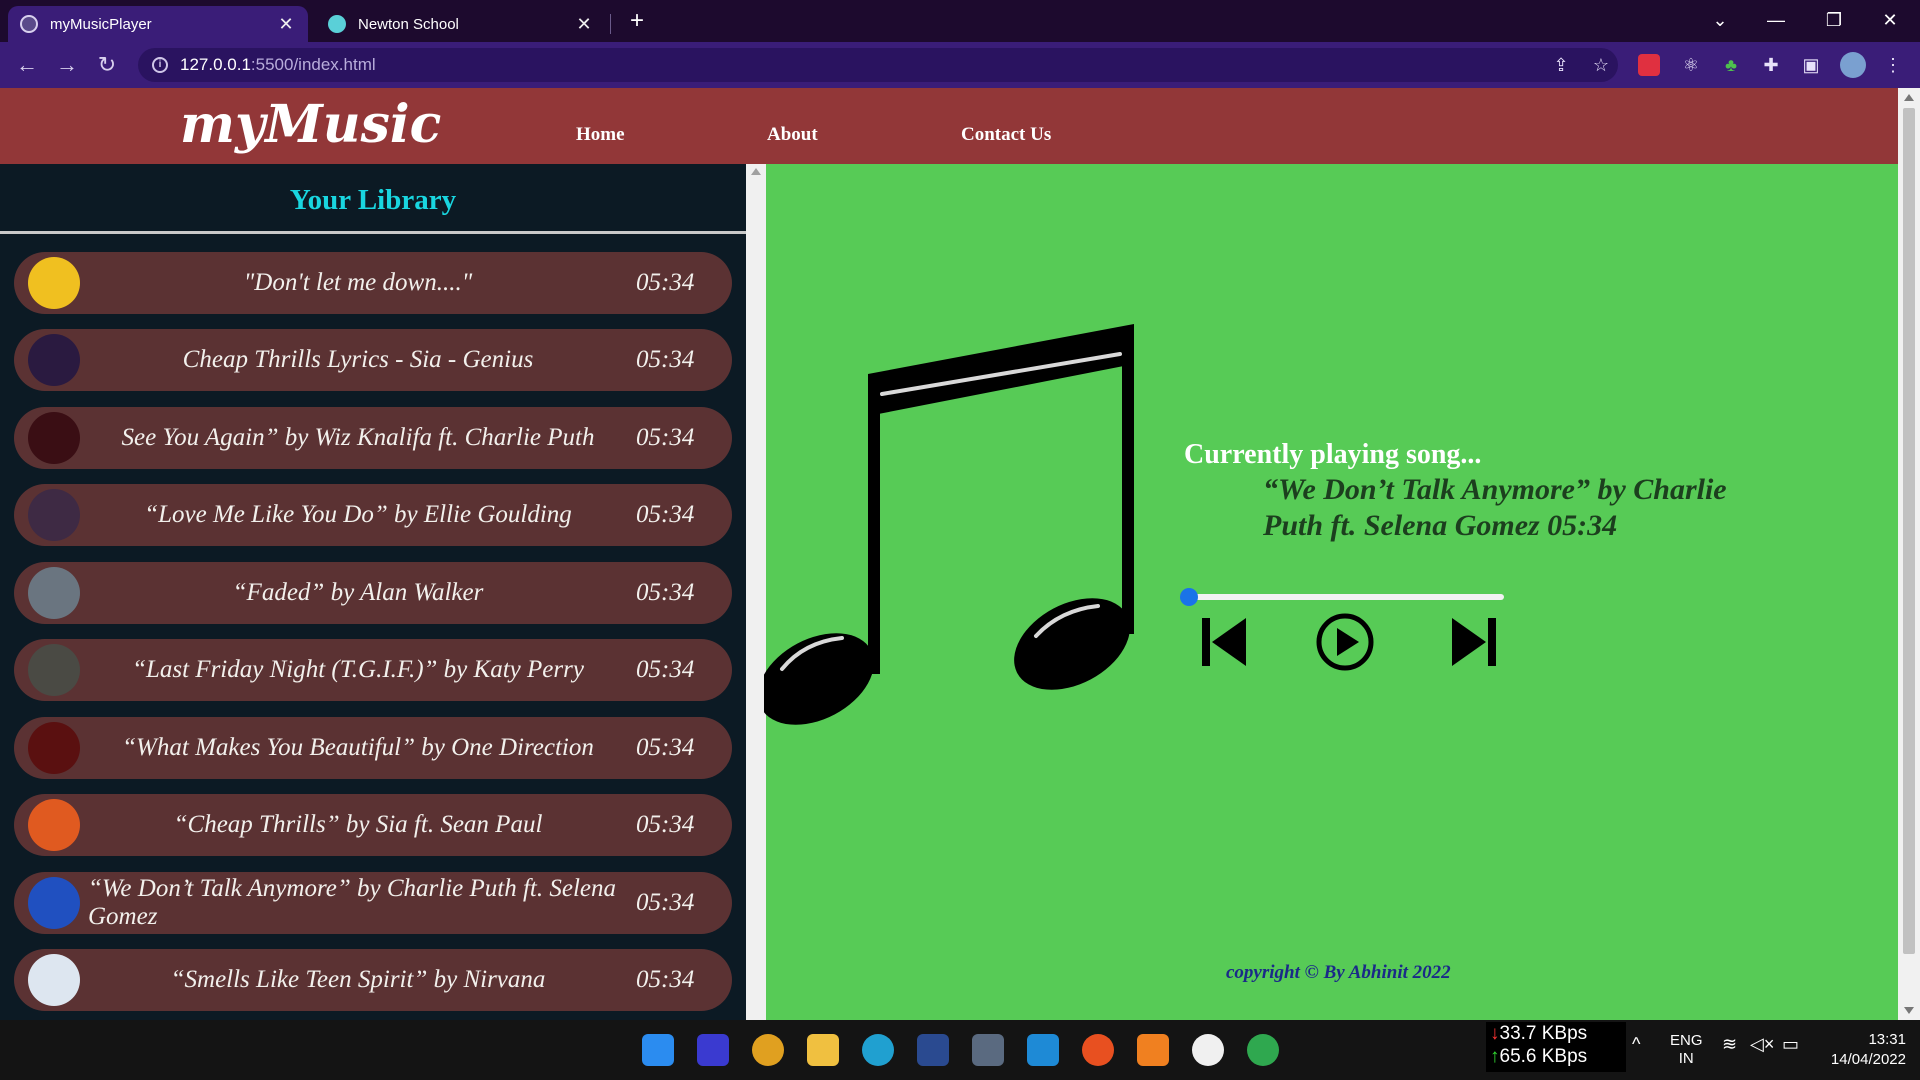  I want to click on mongodb-compass-icon, so click(1263, 1050).